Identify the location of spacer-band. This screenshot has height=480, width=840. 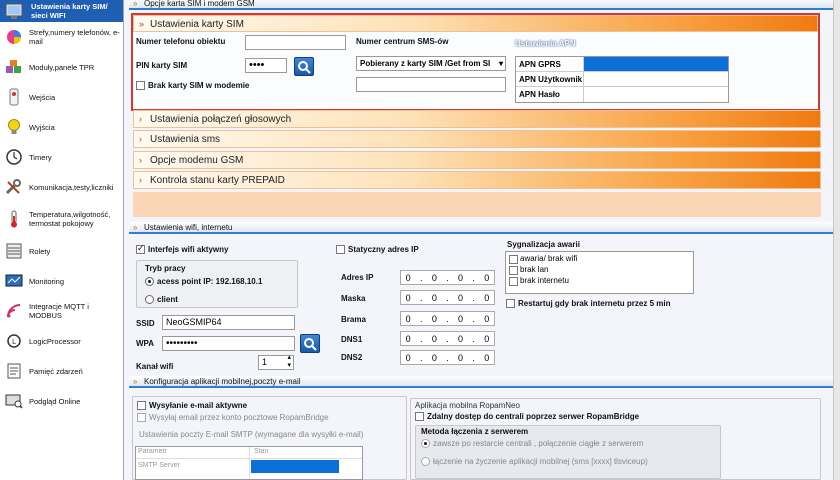
(477, 204).